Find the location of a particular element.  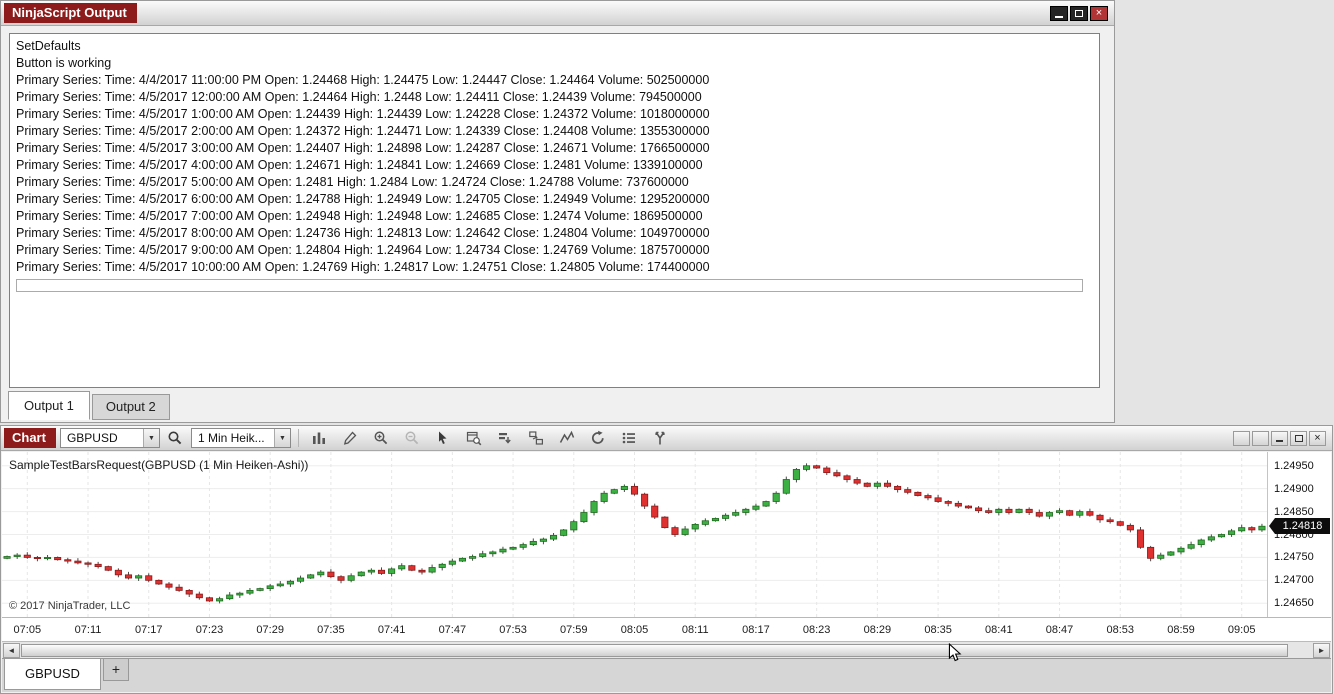

time-axis-label: 08:53 is located at coordinates (1120, 630).